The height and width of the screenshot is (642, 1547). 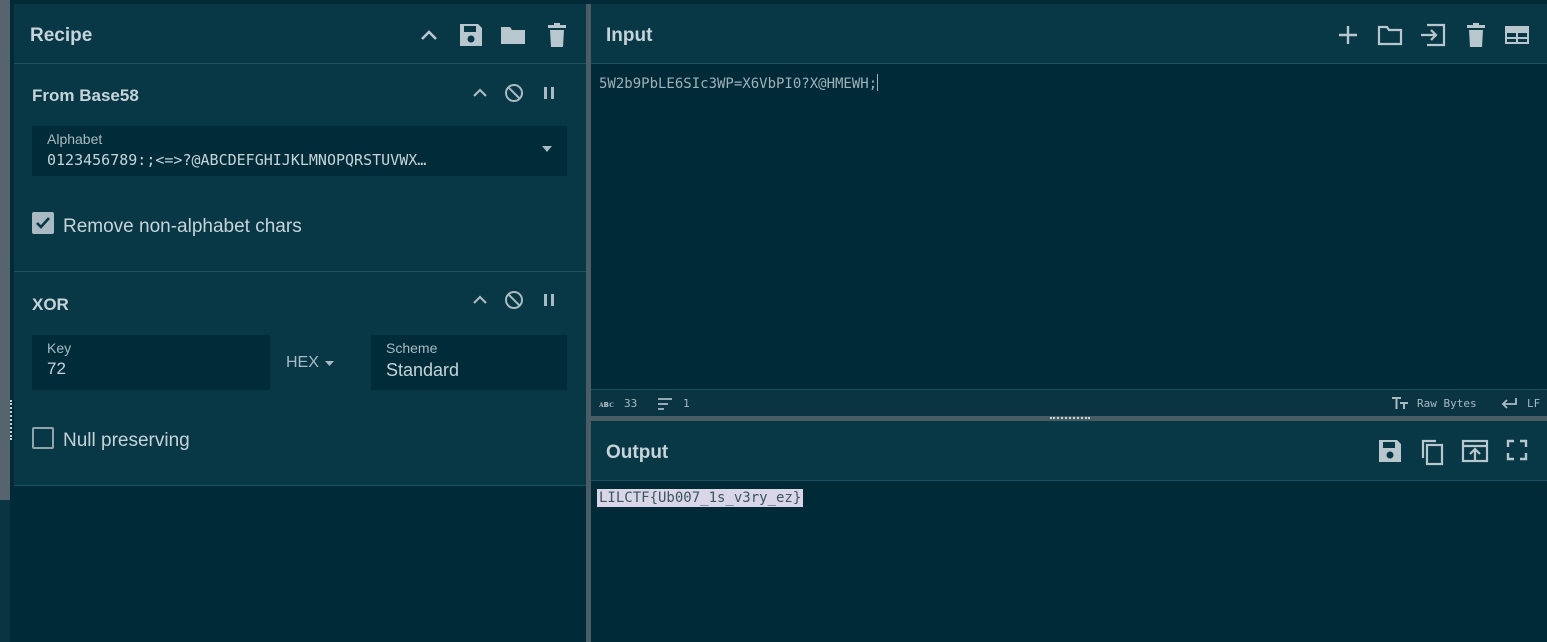 I want to click on format-label: Raw Bytes, so click(x=1447, y=403).